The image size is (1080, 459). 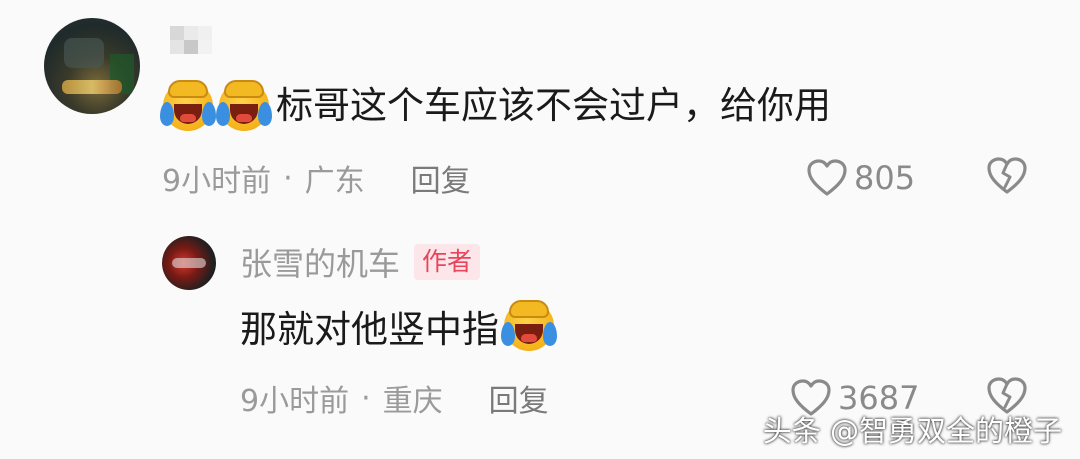 I want to click on comment-location: 广东, so click(x=334, y=181).